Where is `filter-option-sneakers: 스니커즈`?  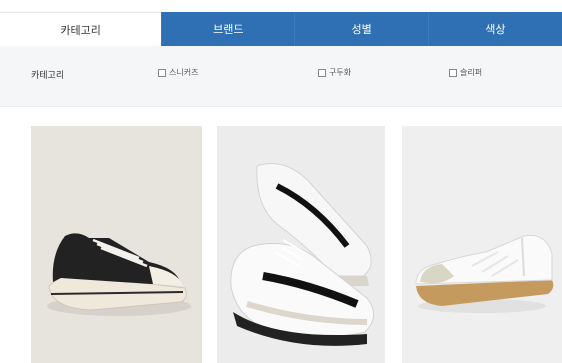 filter-option-sneakers: 스니커즈 is located at coordinates (178, 72).